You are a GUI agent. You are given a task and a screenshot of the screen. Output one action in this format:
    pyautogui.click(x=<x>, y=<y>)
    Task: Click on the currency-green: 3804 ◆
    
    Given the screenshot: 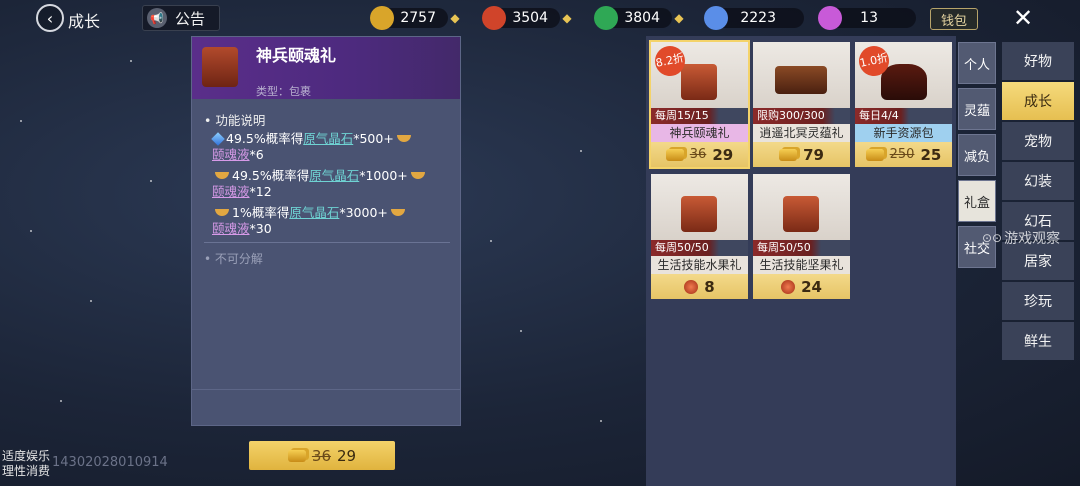 What is the action you would take?
    pyautogui.click(x=639, y=18)
    